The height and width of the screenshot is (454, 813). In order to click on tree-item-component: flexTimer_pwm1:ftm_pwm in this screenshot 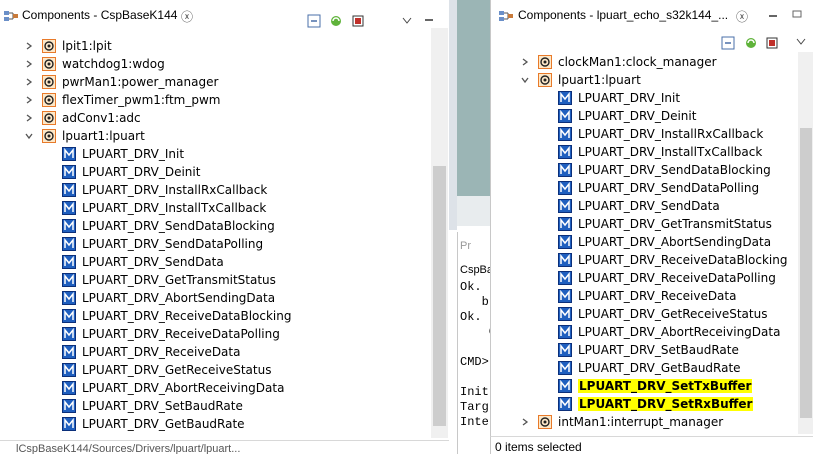, I will do `click(215, 100)`.